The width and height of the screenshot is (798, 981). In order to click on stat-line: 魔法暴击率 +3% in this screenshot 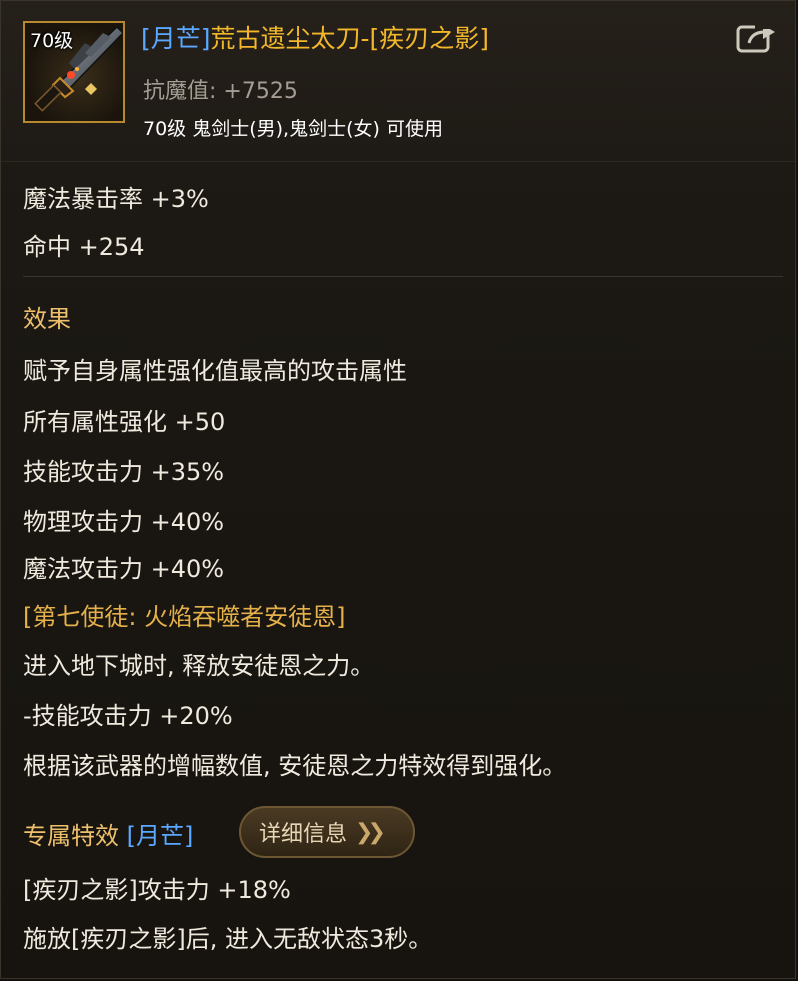, I will do `click(116, 199)`.